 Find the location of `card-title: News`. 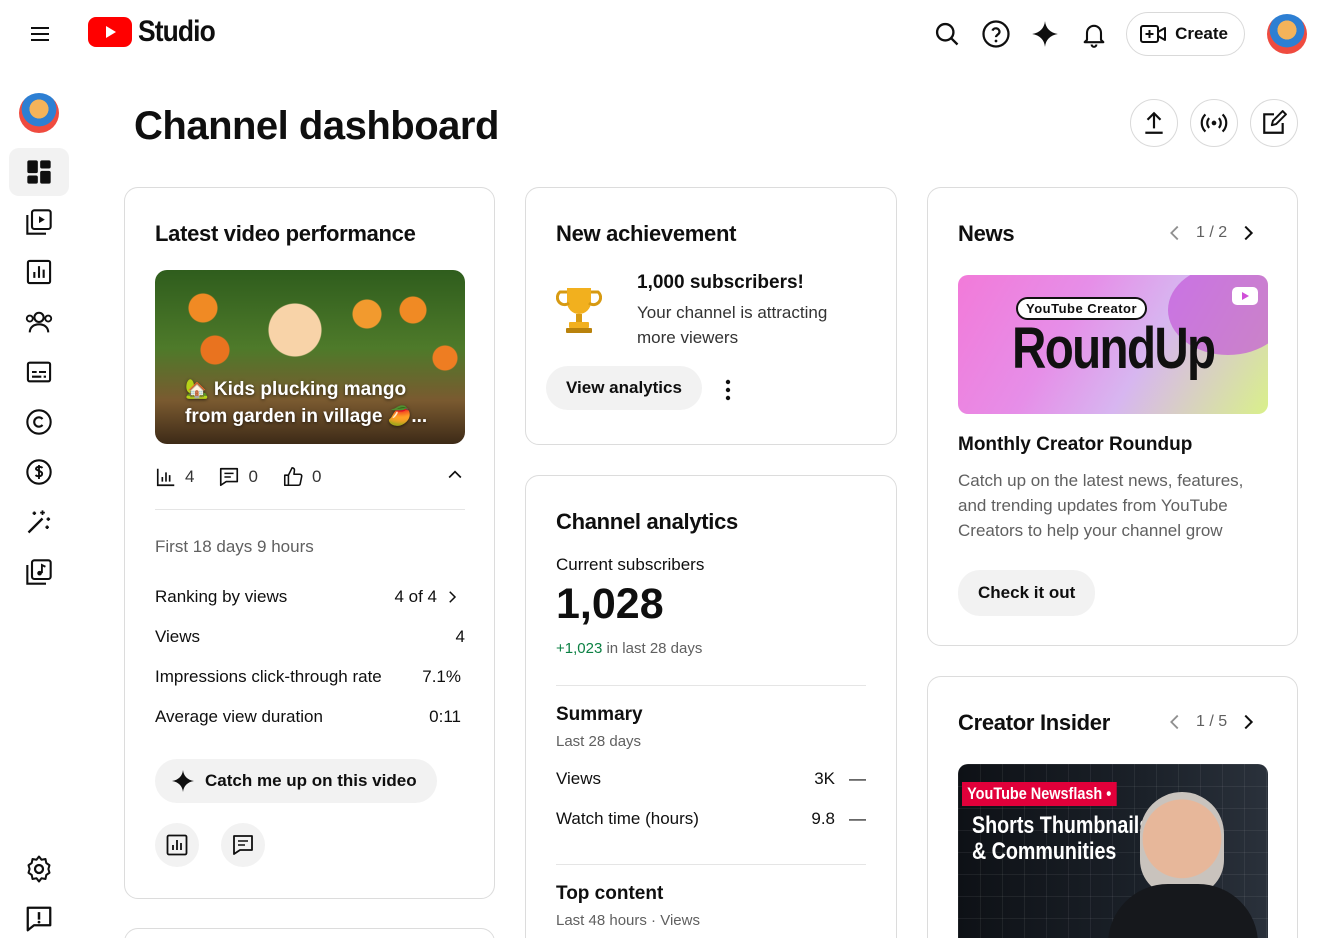

card-title: News is located at coordinates (986, 233).